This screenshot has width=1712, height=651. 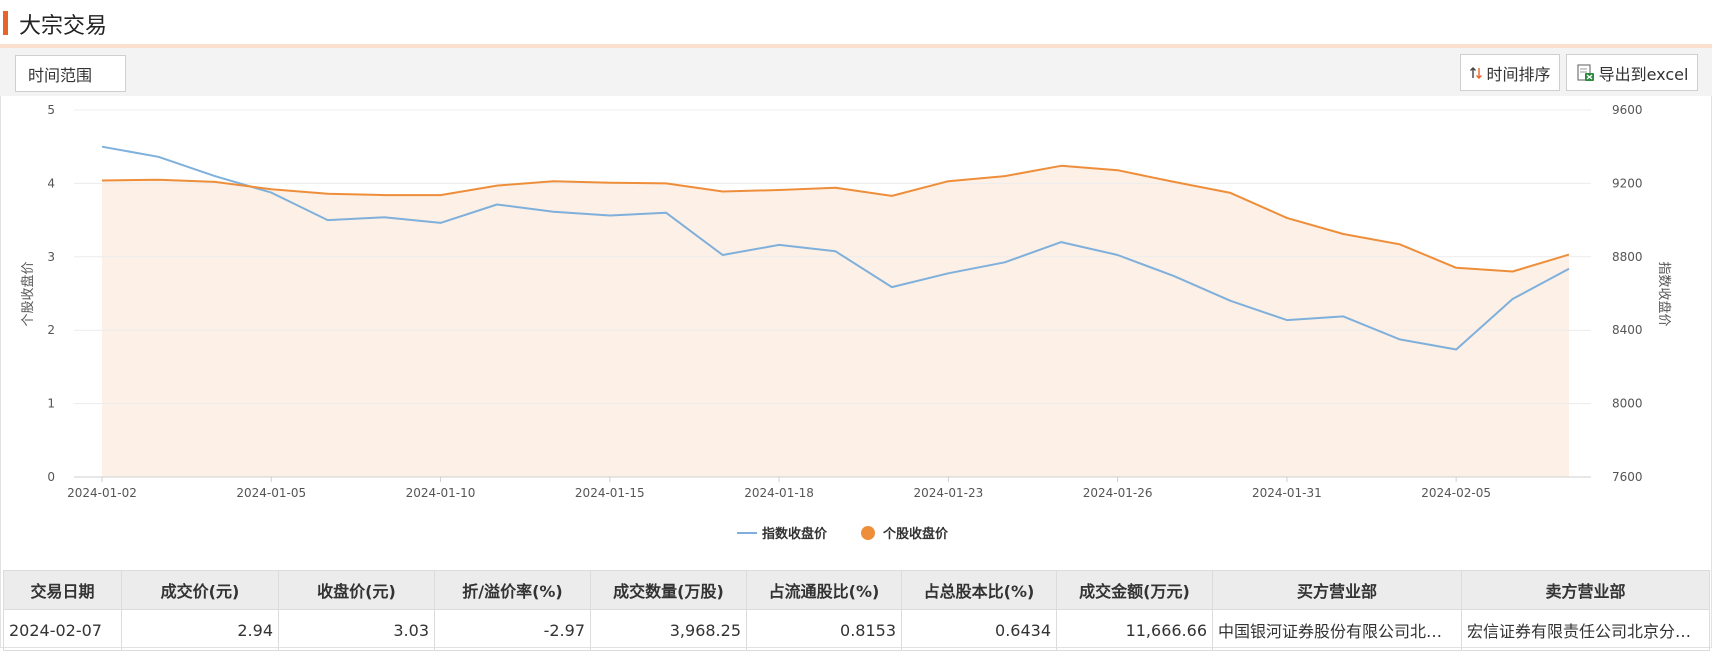 I want to click on x-tick-label: 2024-01-15, so click(x=610, y=493).